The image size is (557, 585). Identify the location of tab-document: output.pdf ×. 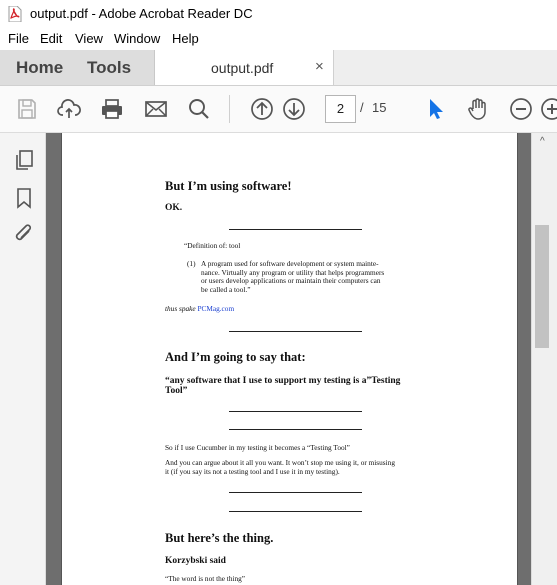
(244, 68).